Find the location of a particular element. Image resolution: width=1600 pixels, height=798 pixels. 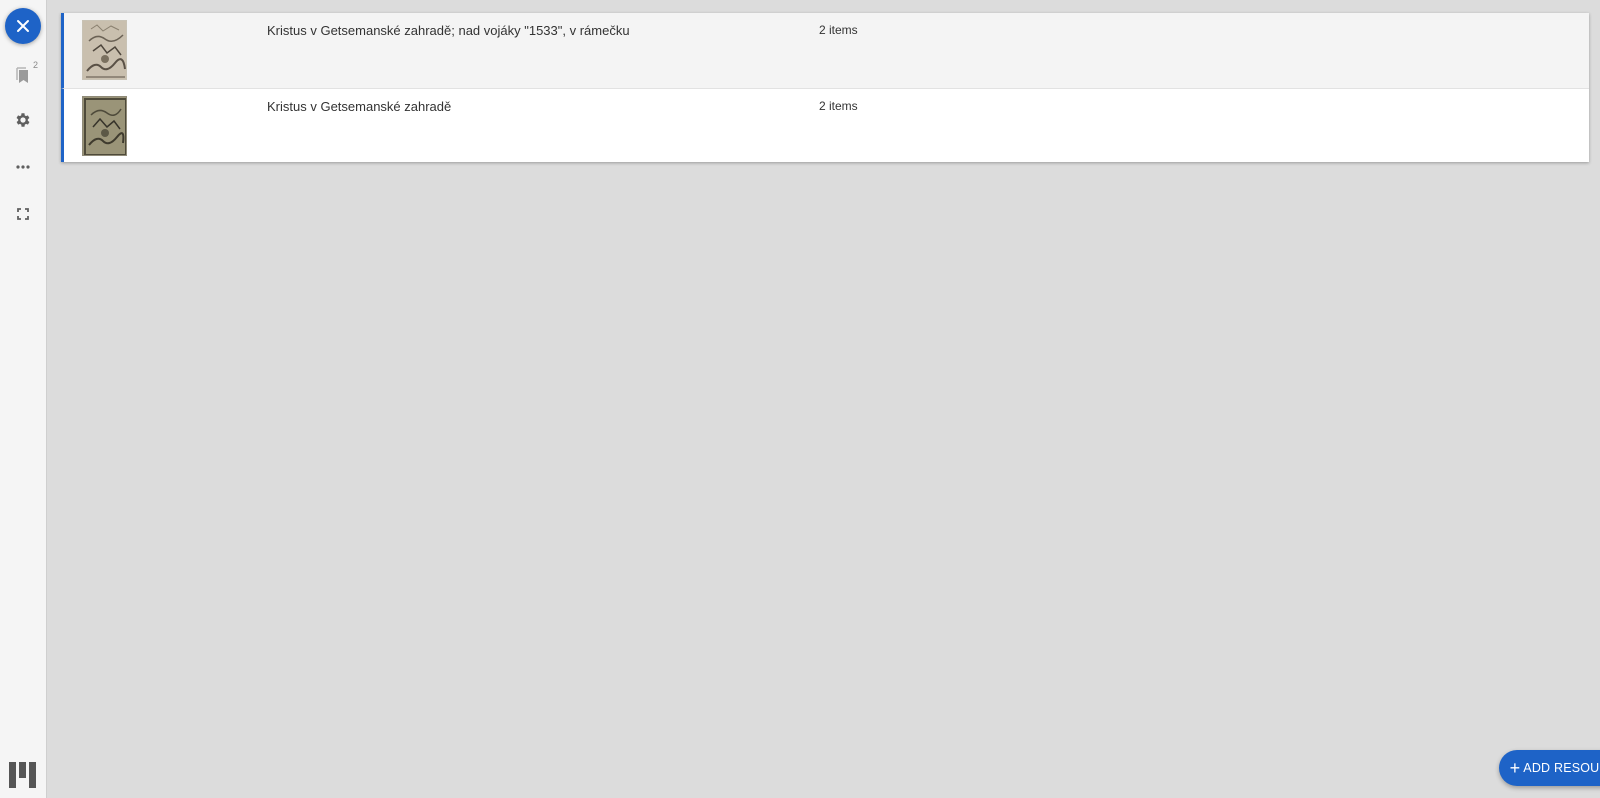

bookmarks-button: 2 is located at coordinates (23, 75).